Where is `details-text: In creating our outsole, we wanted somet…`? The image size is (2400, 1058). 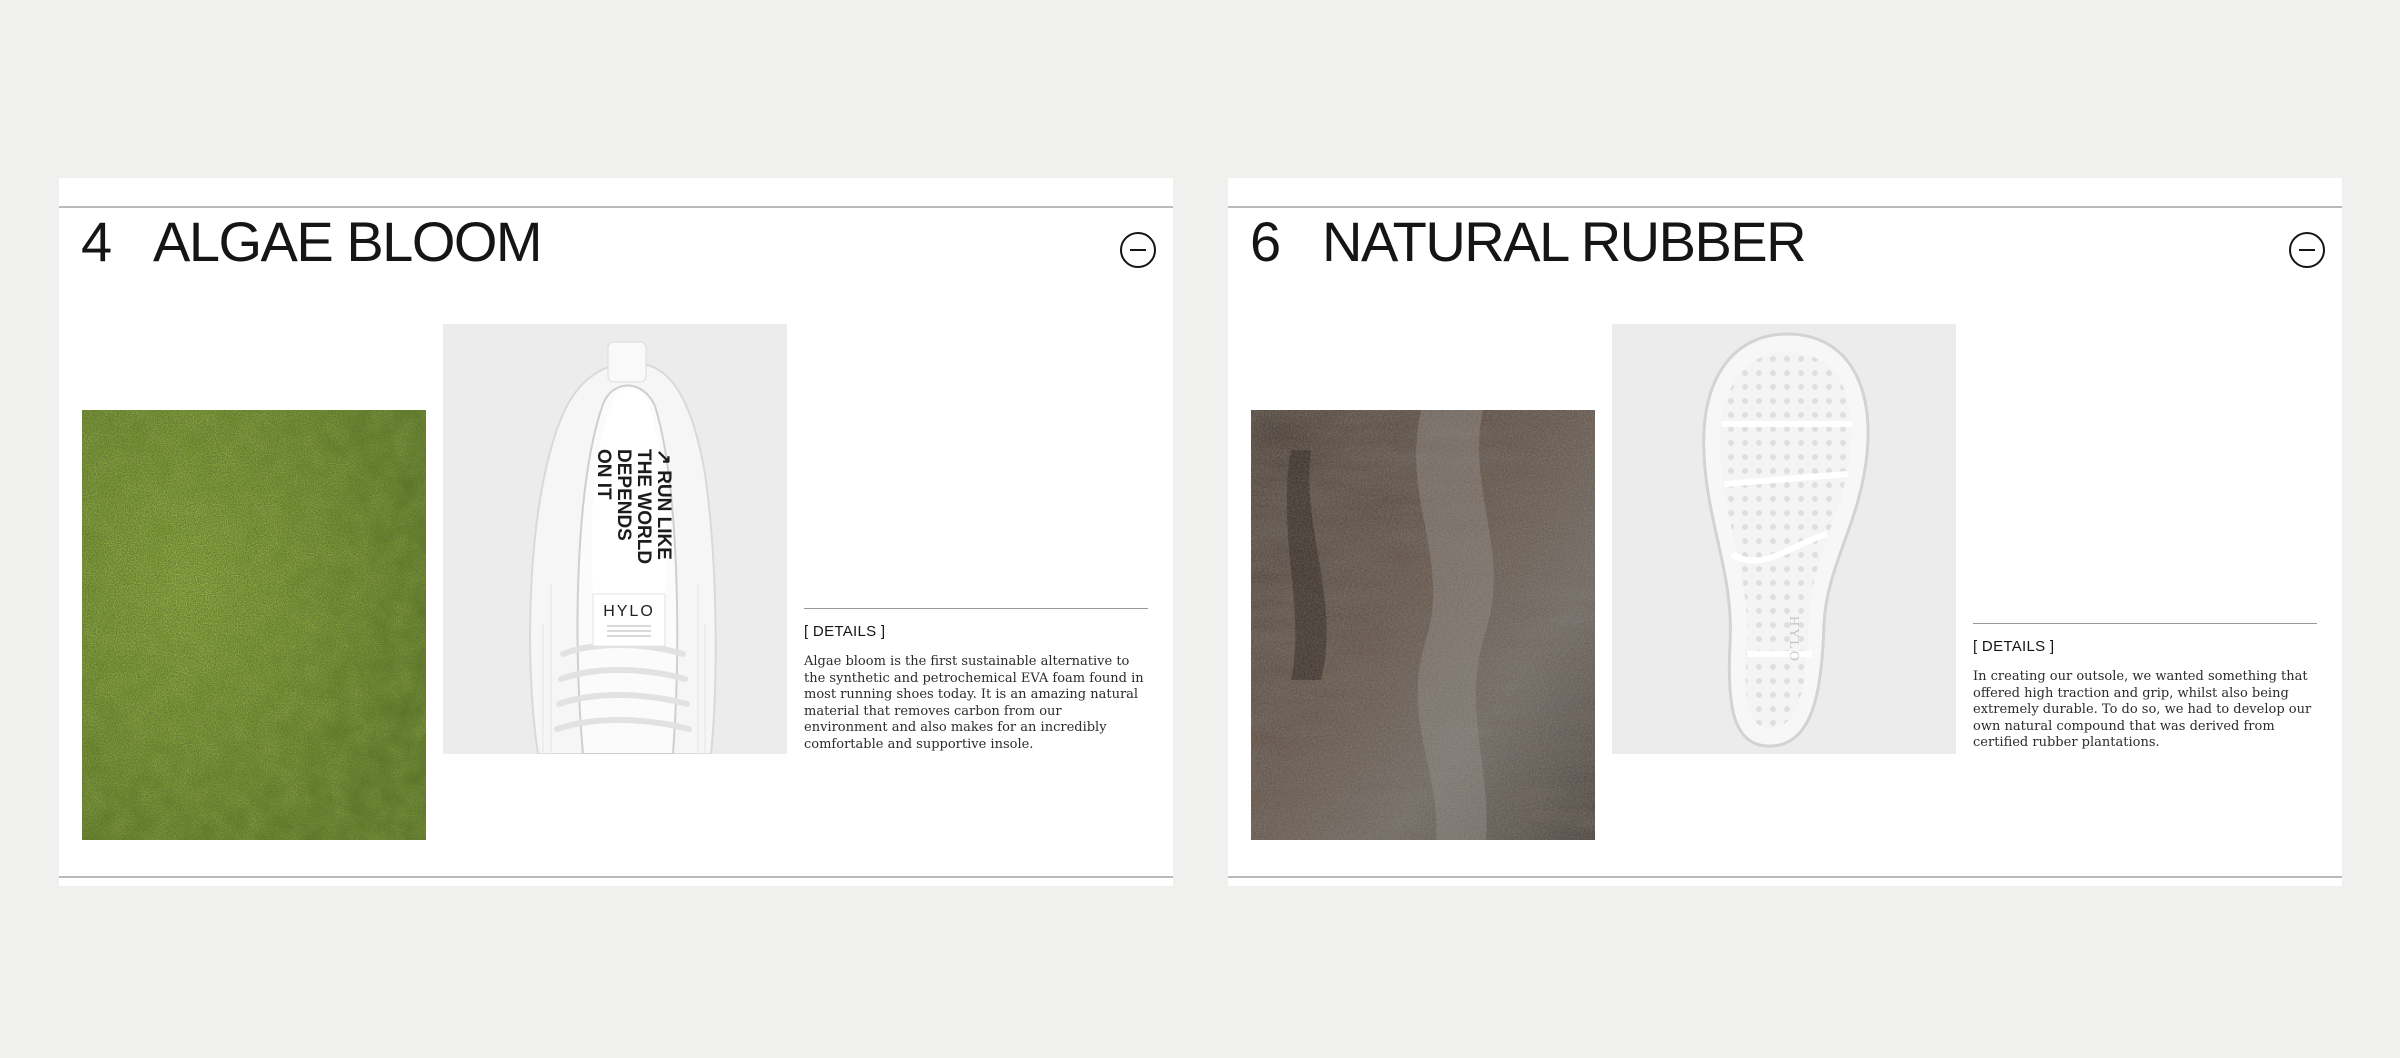
details-text: In creating our outsole, we wanted somet… is located at coordinates (2142, 709).